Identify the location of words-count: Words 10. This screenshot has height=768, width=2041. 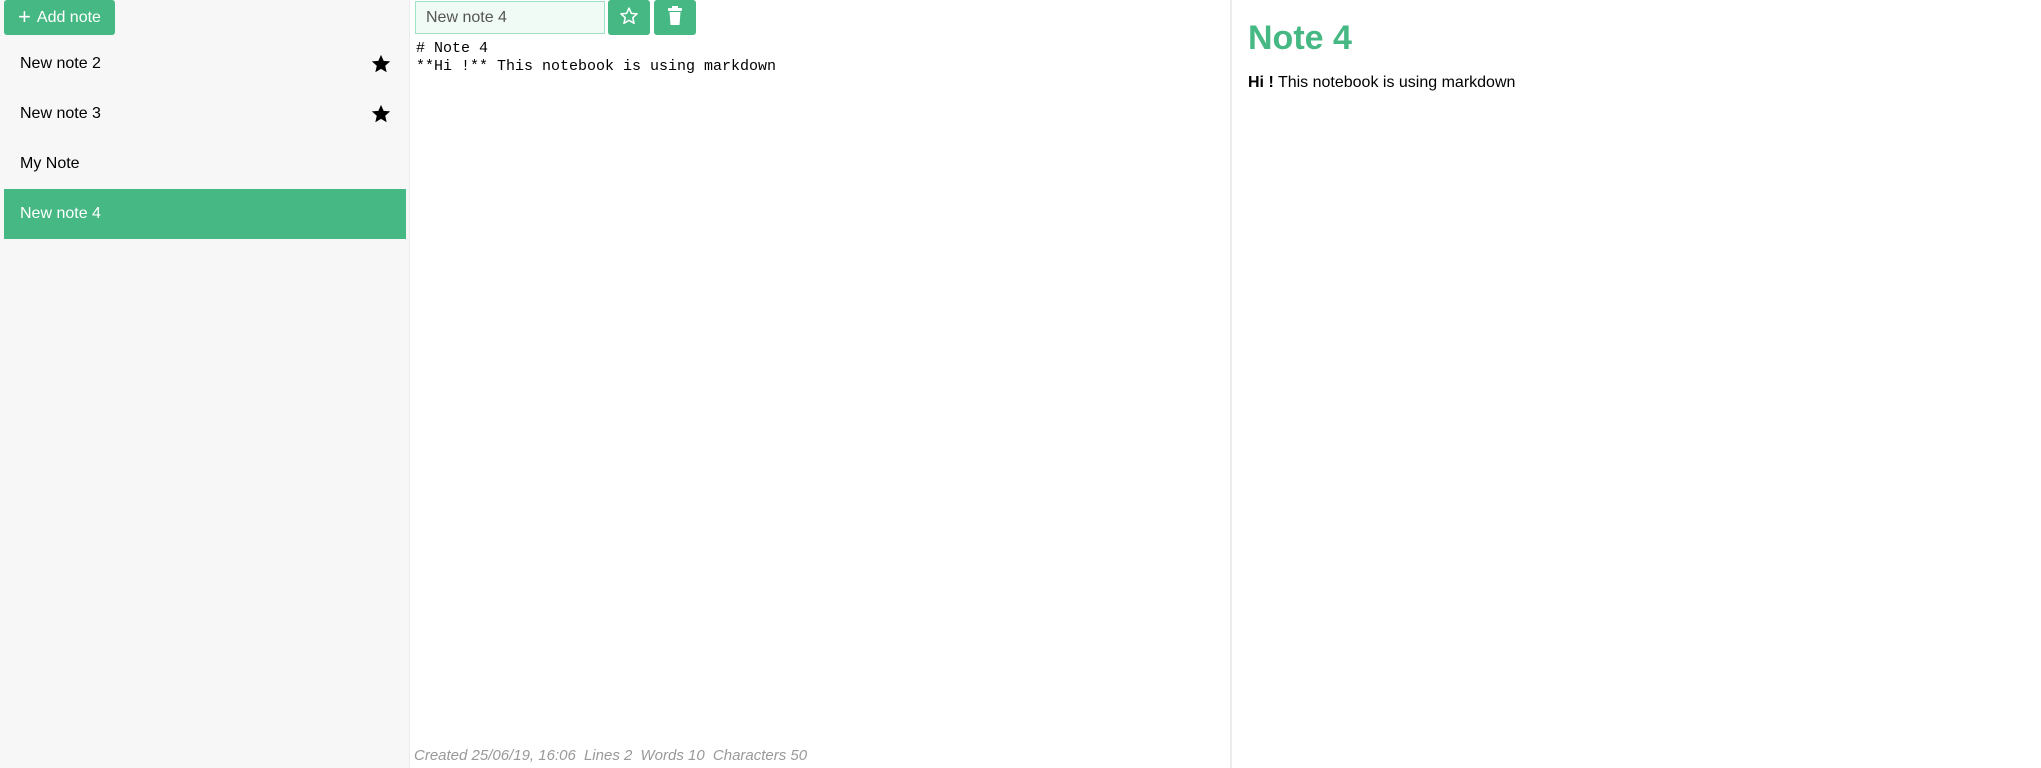
(672, 755).